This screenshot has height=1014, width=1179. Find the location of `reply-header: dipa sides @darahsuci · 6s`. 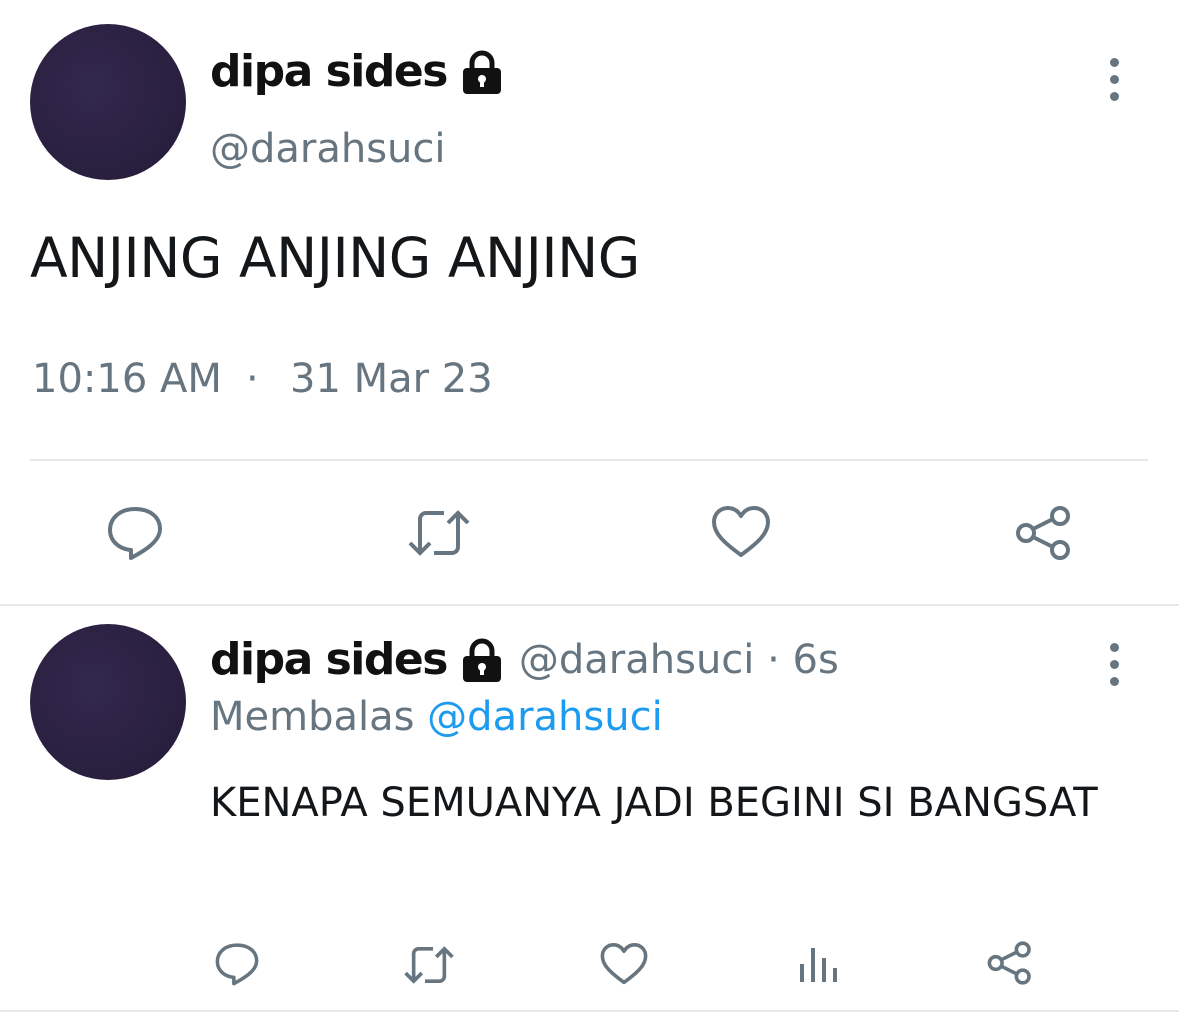

reply-header: dipa sides @darahsuci · 6s is located at coordinates (524, 659).